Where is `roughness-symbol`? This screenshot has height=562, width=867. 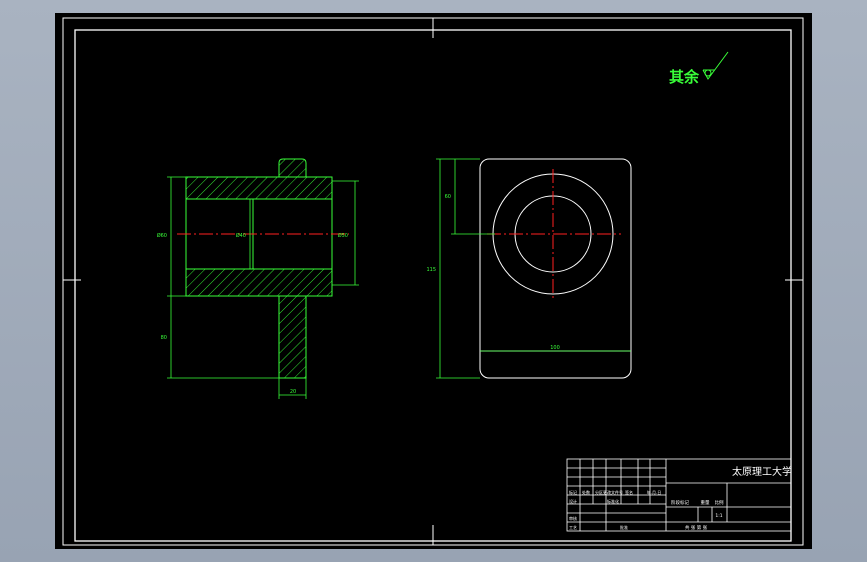 roughness-symbol is located at coordinates (715, 65).